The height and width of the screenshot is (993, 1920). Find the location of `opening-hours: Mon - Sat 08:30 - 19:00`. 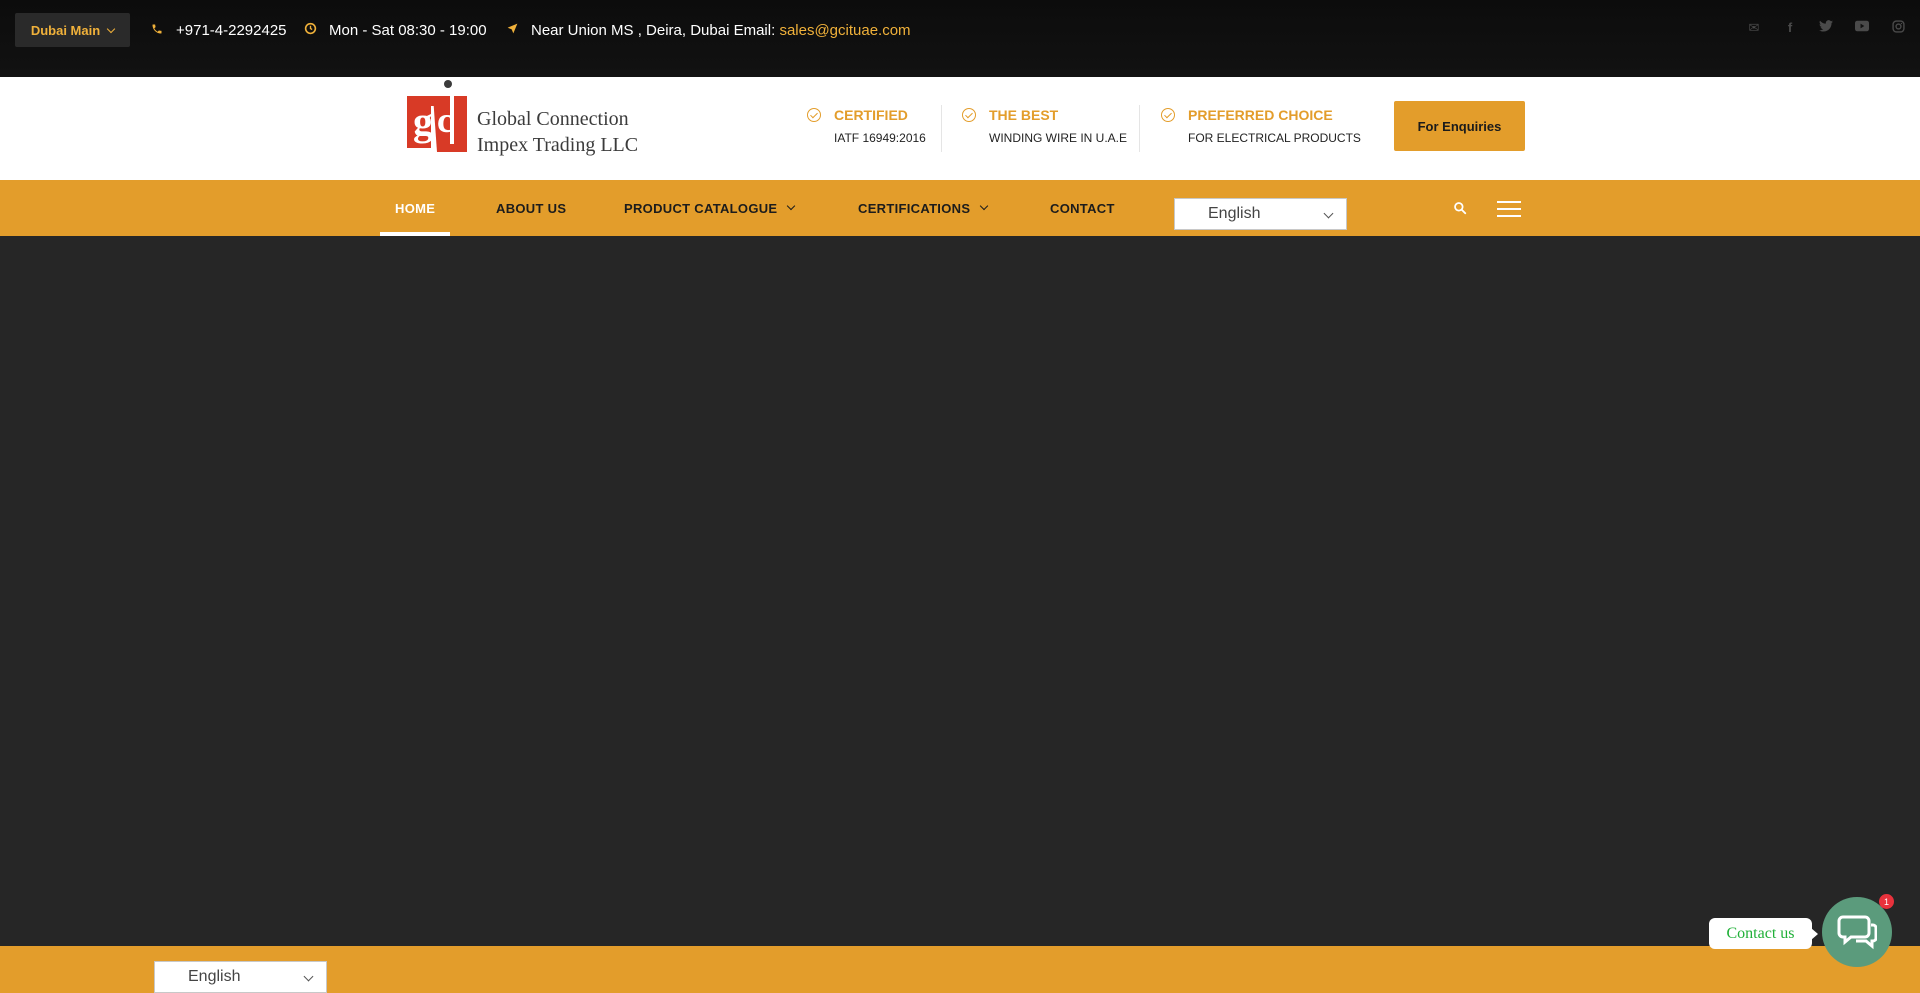

opening-hours: Mon - Sat 08:30 - 19:00 is located at coordinates (408, 30).